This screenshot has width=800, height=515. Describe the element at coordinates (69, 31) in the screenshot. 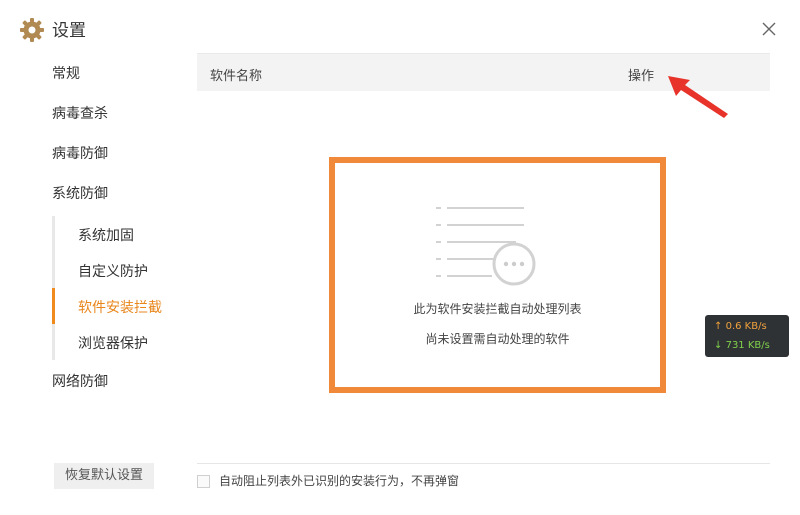

I see `window-title: 设置` at that location.